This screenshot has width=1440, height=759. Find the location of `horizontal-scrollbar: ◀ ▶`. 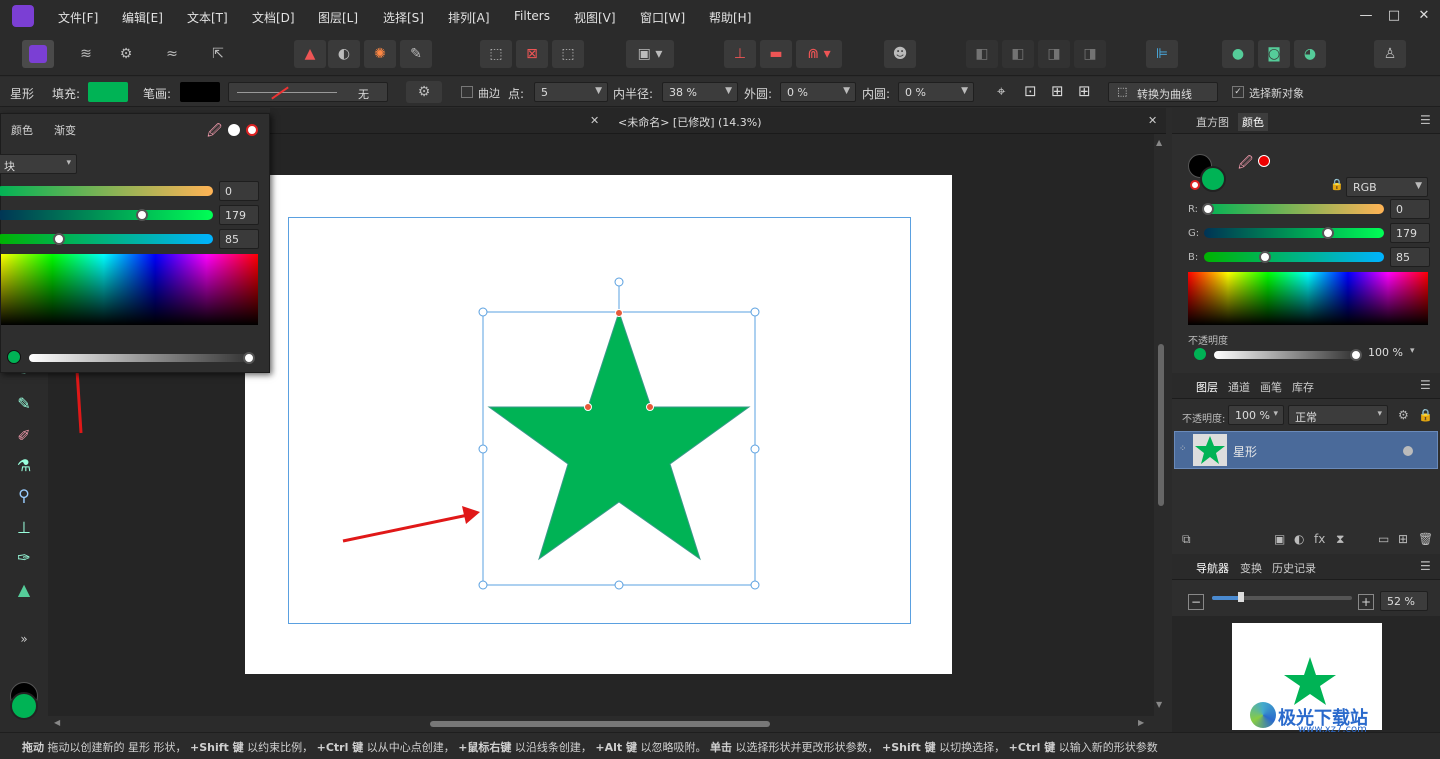

horizontal-scrollbar: ◀ ▶ is located at coordinates (601, 724).